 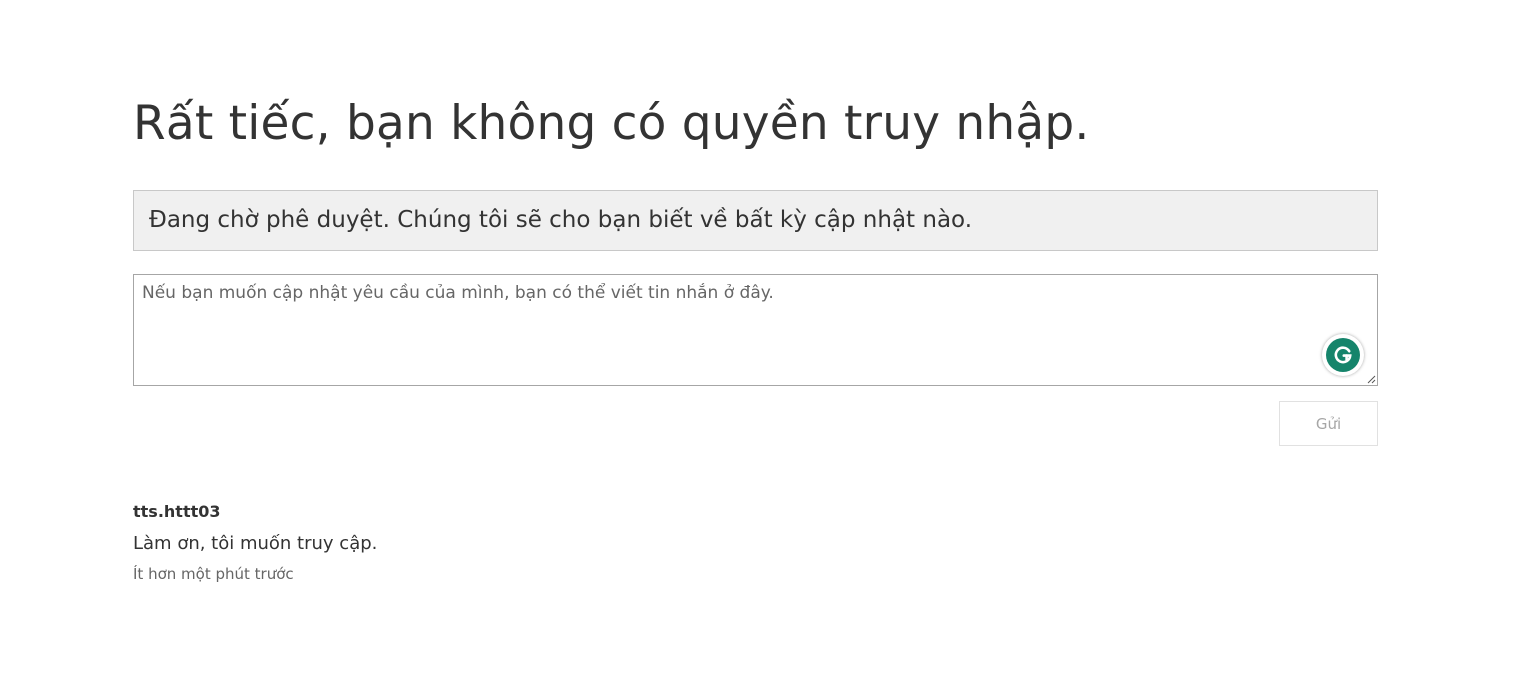 I want to click on request-message: Làm ơn, tôi muốn truy cập., so click(x=255, y=543).